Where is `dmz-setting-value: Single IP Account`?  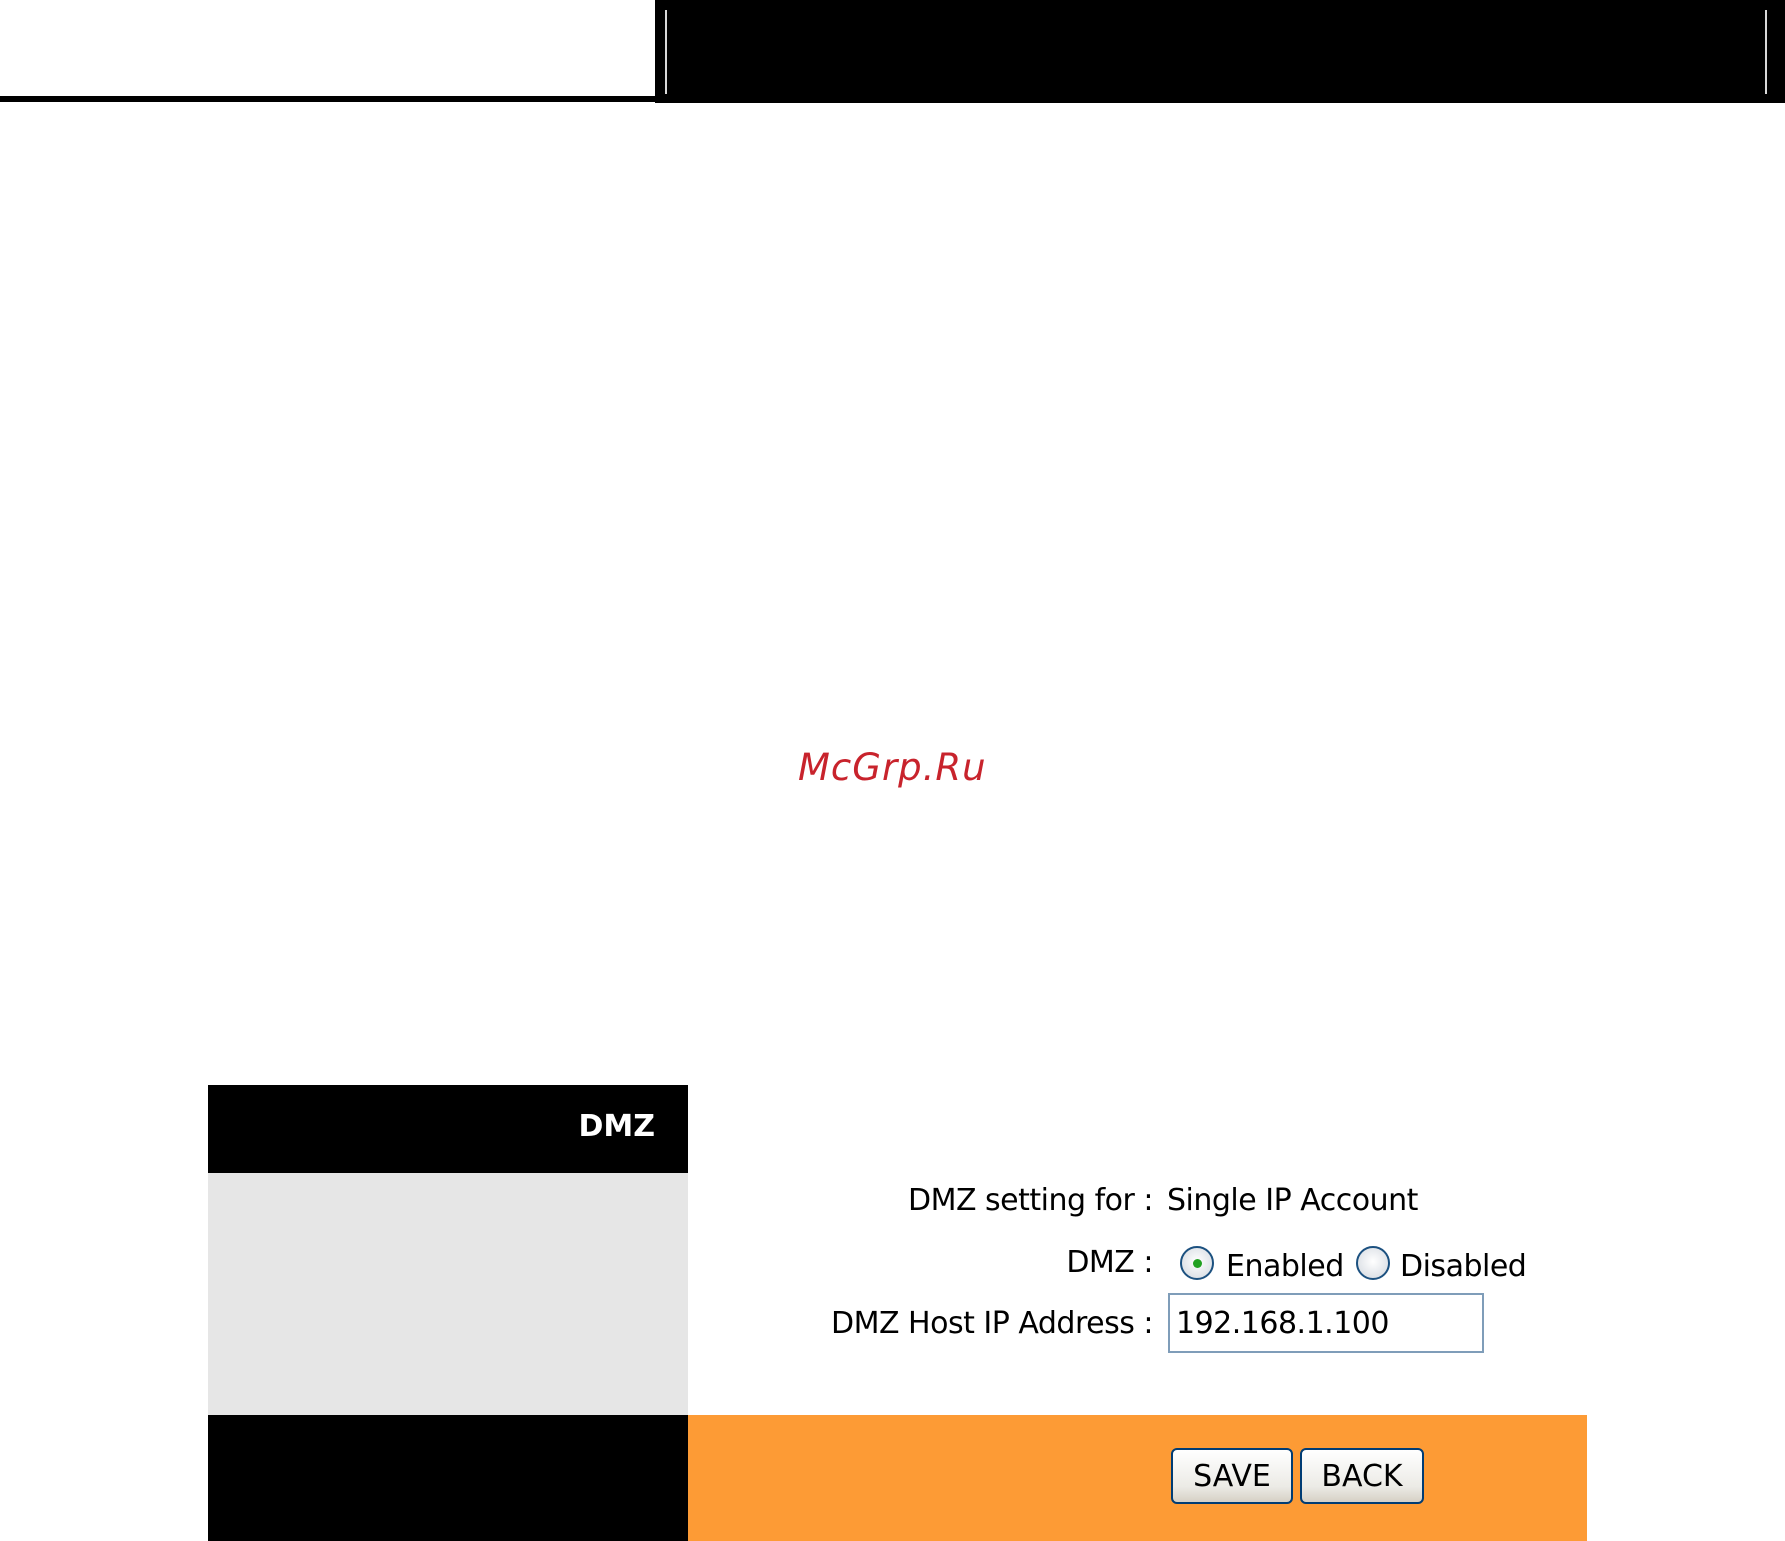
dmz-setting-value: Single IP Account is located at coordinates (1292, 1200).